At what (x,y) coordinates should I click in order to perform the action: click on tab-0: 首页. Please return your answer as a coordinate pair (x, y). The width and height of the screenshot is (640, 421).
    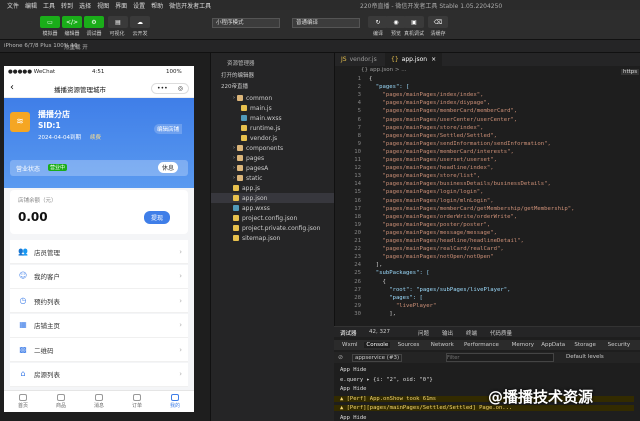
    Looking at the image, I should click on (23, 401).